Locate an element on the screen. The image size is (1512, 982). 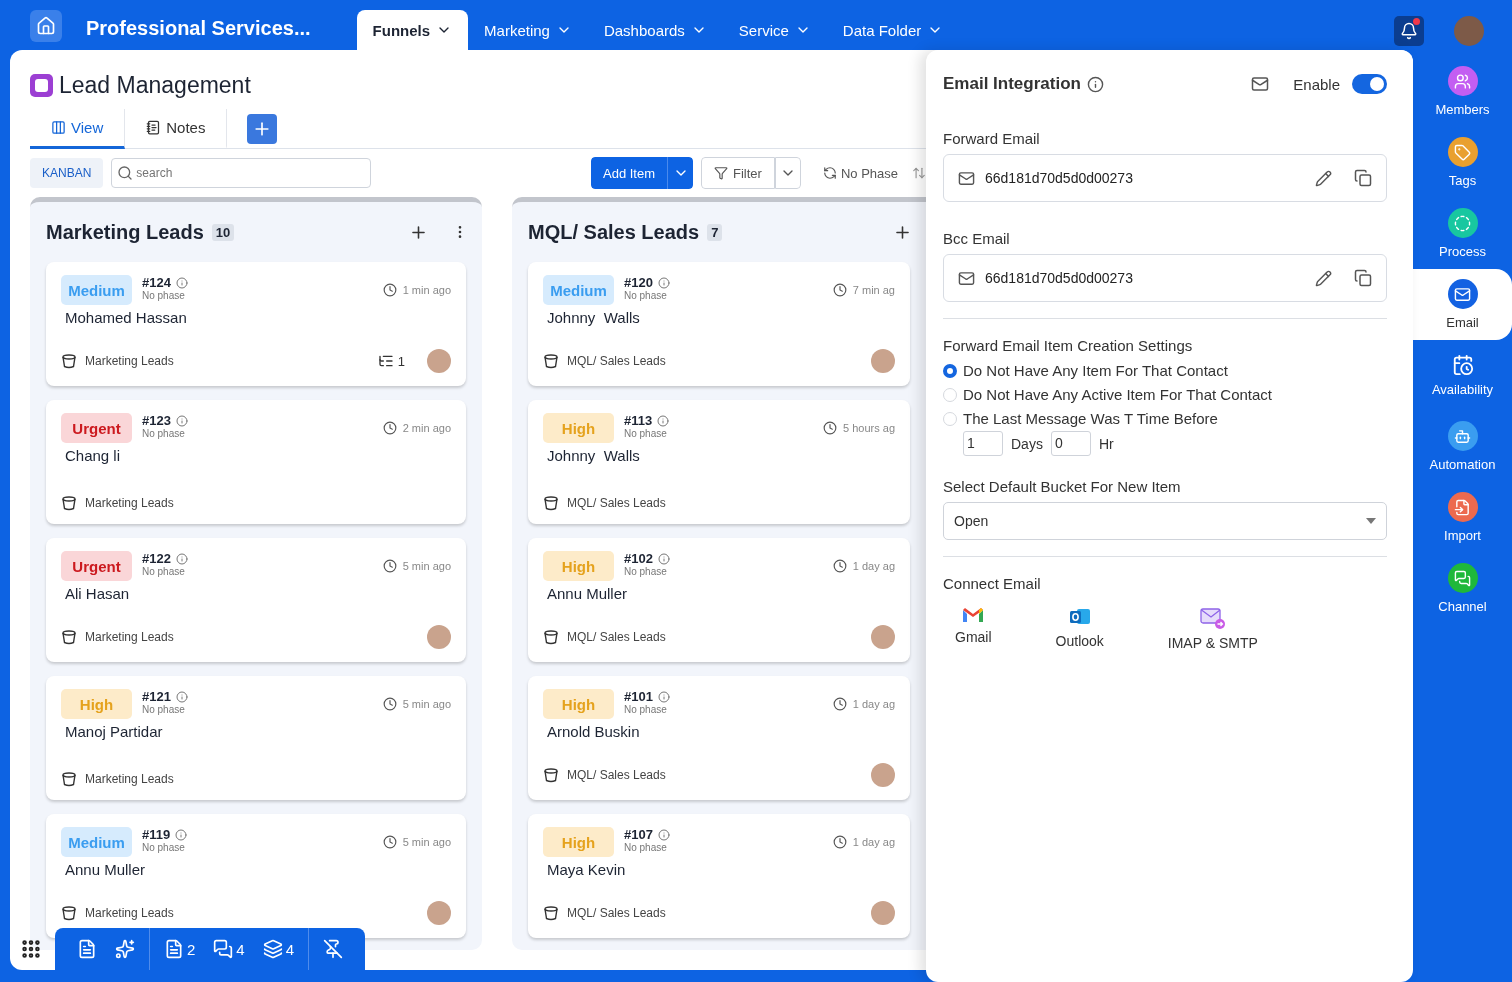
bucket-name: MQL/ Sales Leads is located at coordinates (616, 361).